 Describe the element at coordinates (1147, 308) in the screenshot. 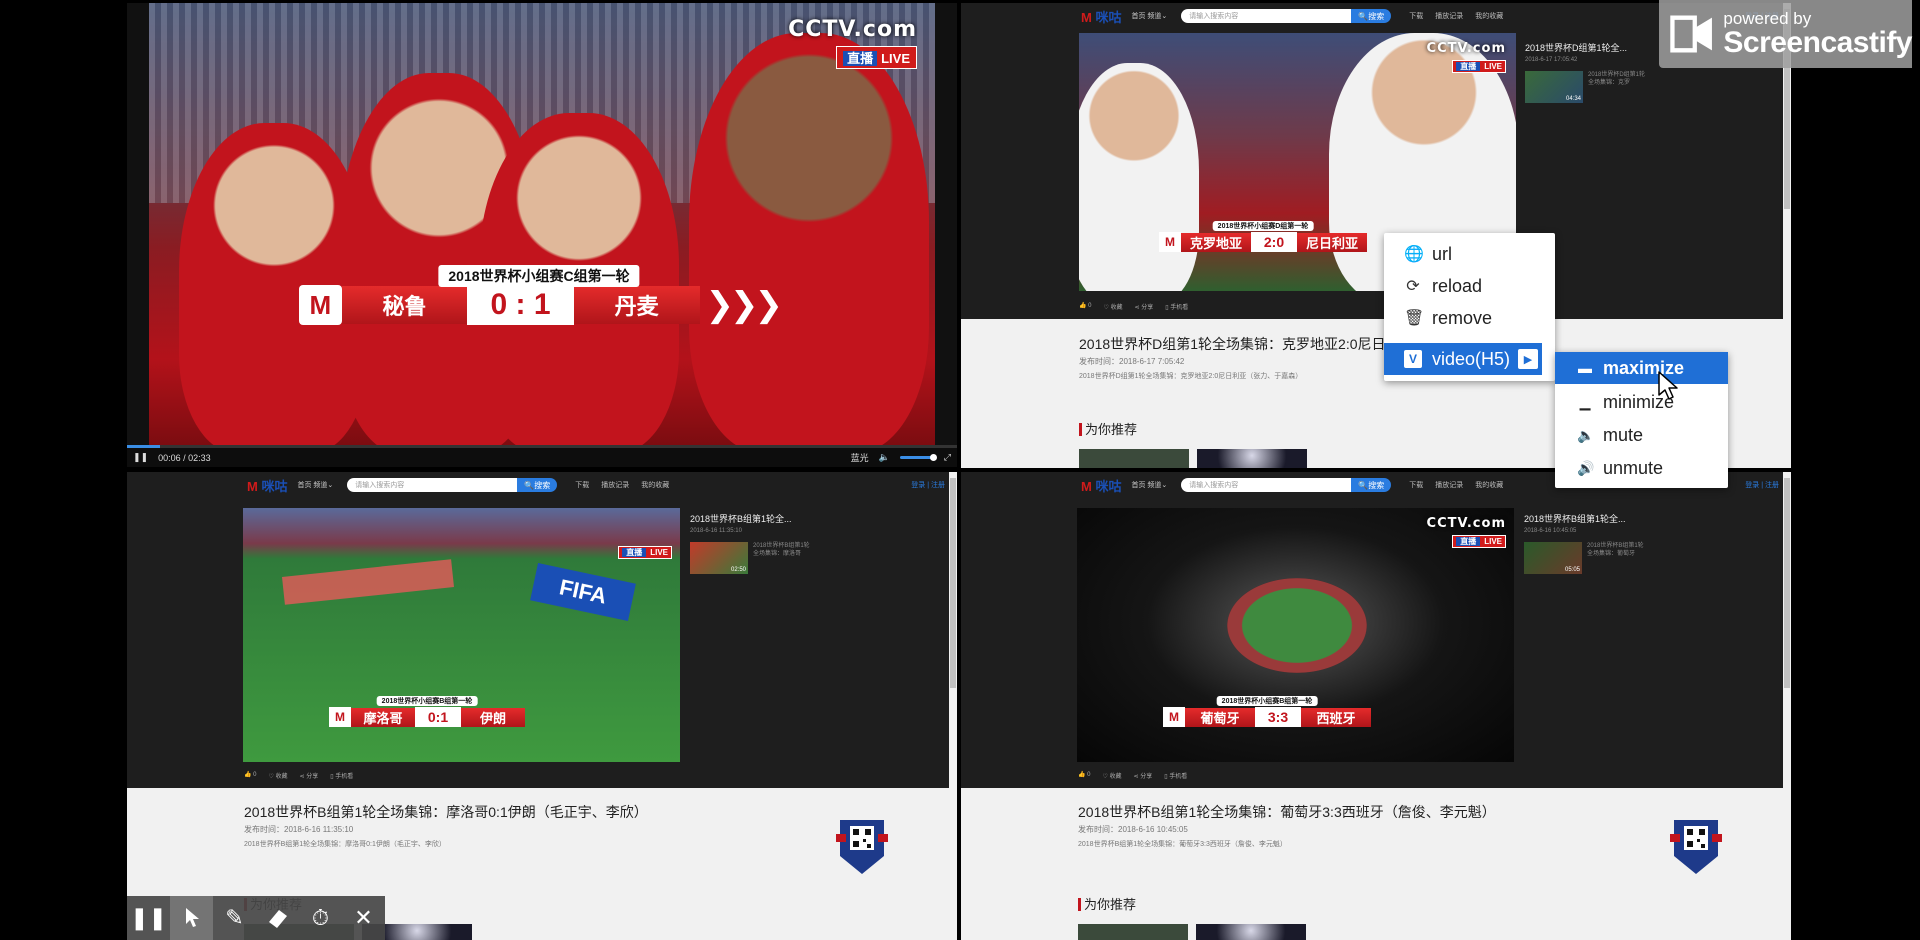

I see `share-label: 分享` at that location.